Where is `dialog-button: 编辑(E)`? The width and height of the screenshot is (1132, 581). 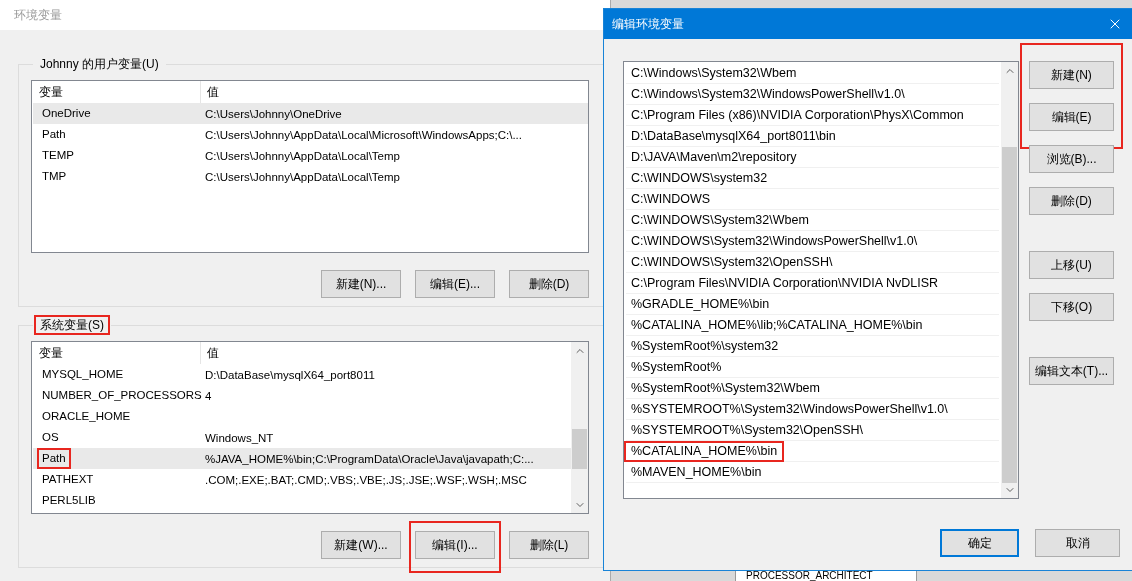
dialog-button: 编辑(E) is located at coordinates (1071, 117).